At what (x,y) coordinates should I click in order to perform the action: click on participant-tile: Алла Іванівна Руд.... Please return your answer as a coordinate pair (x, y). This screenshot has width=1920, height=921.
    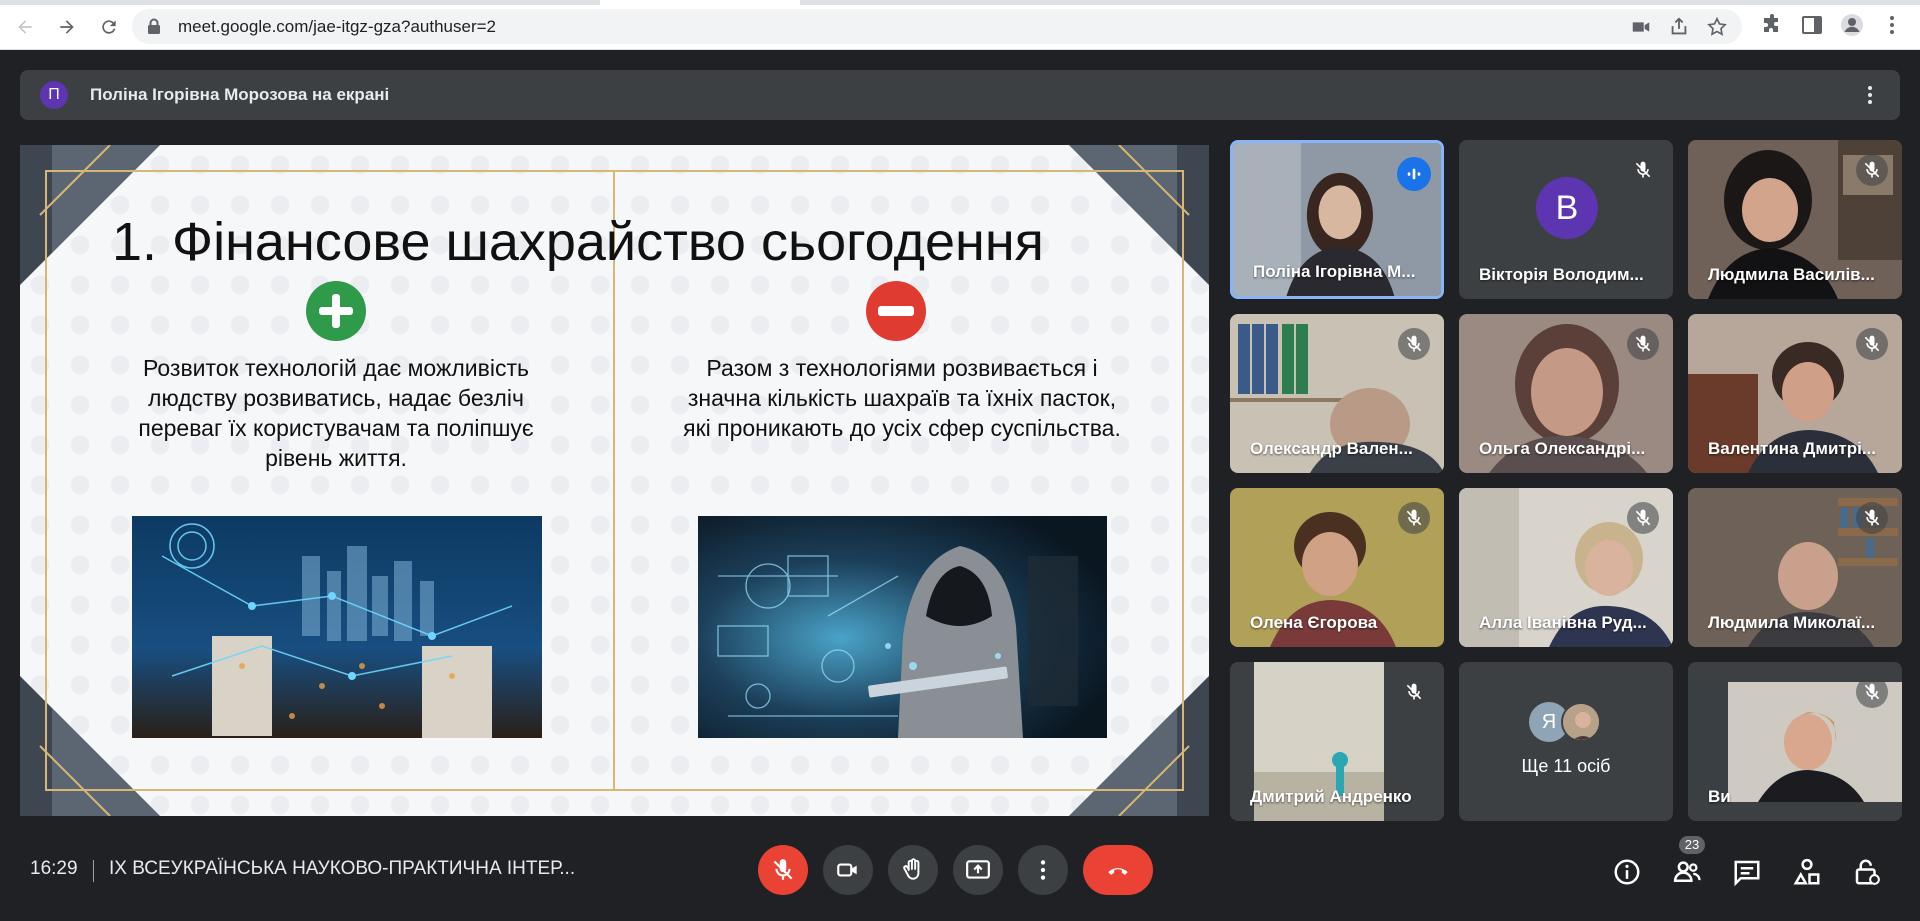
    Looking at the image, I should click on (1566, 567).